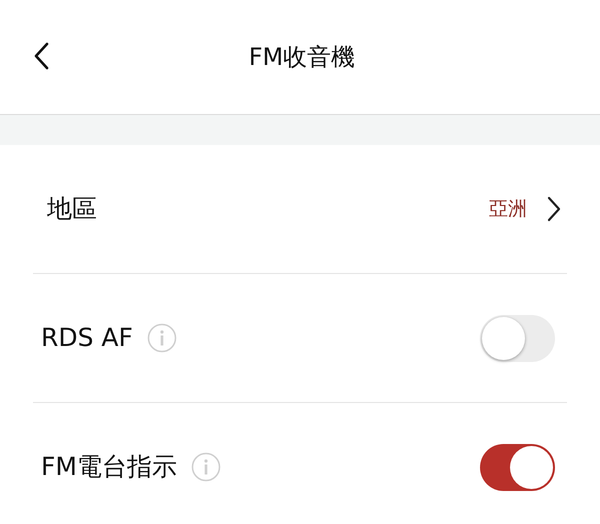 The image size is (600, 524). What do you see at coordinates (72, 209) in the screenshot?
I see `setting-label: 地區` at bounding box center [72, 209].